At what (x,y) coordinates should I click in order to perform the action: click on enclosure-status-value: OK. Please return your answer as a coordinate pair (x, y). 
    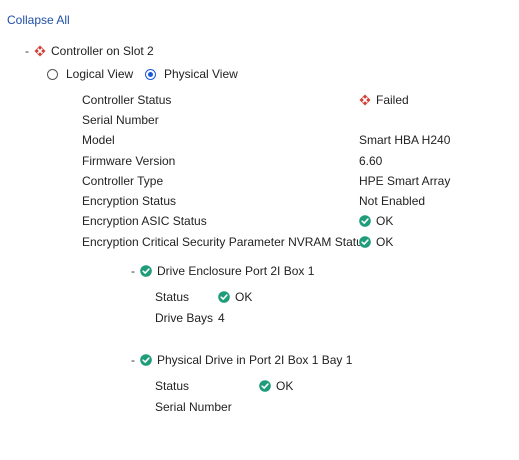
    Looking at the image, I should click on (235, 297).